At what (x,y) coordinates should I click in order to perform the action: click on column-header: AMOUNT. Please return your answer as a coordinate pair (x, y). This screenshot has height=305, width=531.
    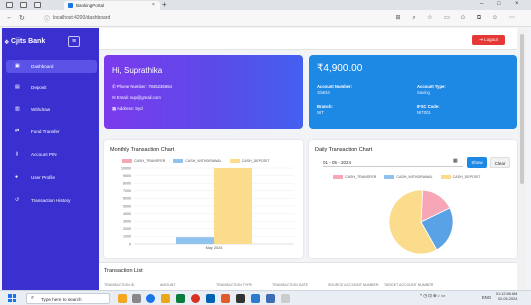
    Looking at the image, I should click on (188, 285).